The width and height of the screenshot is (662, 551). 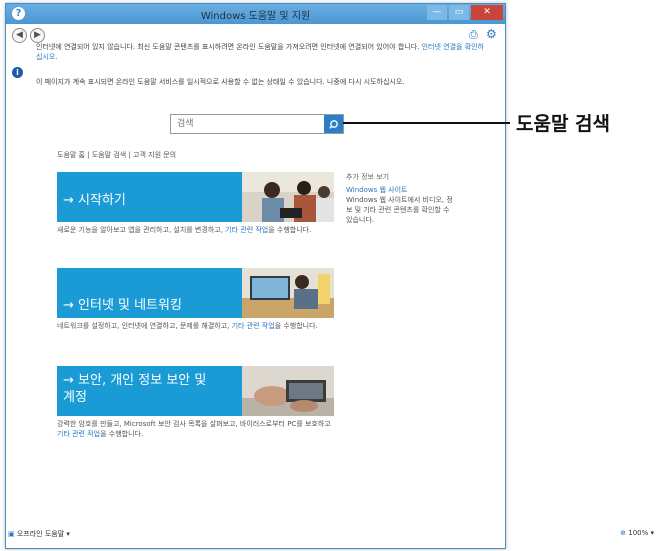 I want to click on zoom-control: ⊕ 100% ▾, so click(x=637, y=533).